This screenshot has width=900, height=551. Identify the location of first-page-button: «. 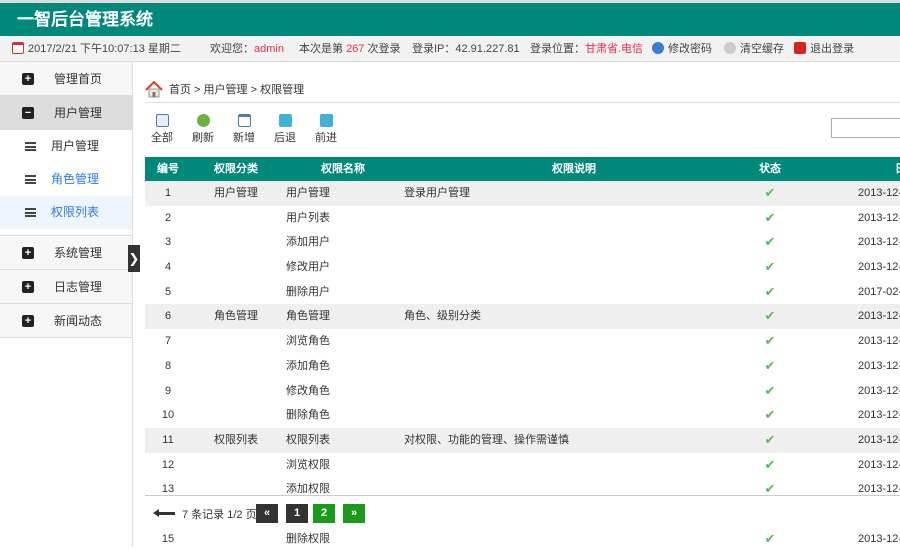
(267, 513).